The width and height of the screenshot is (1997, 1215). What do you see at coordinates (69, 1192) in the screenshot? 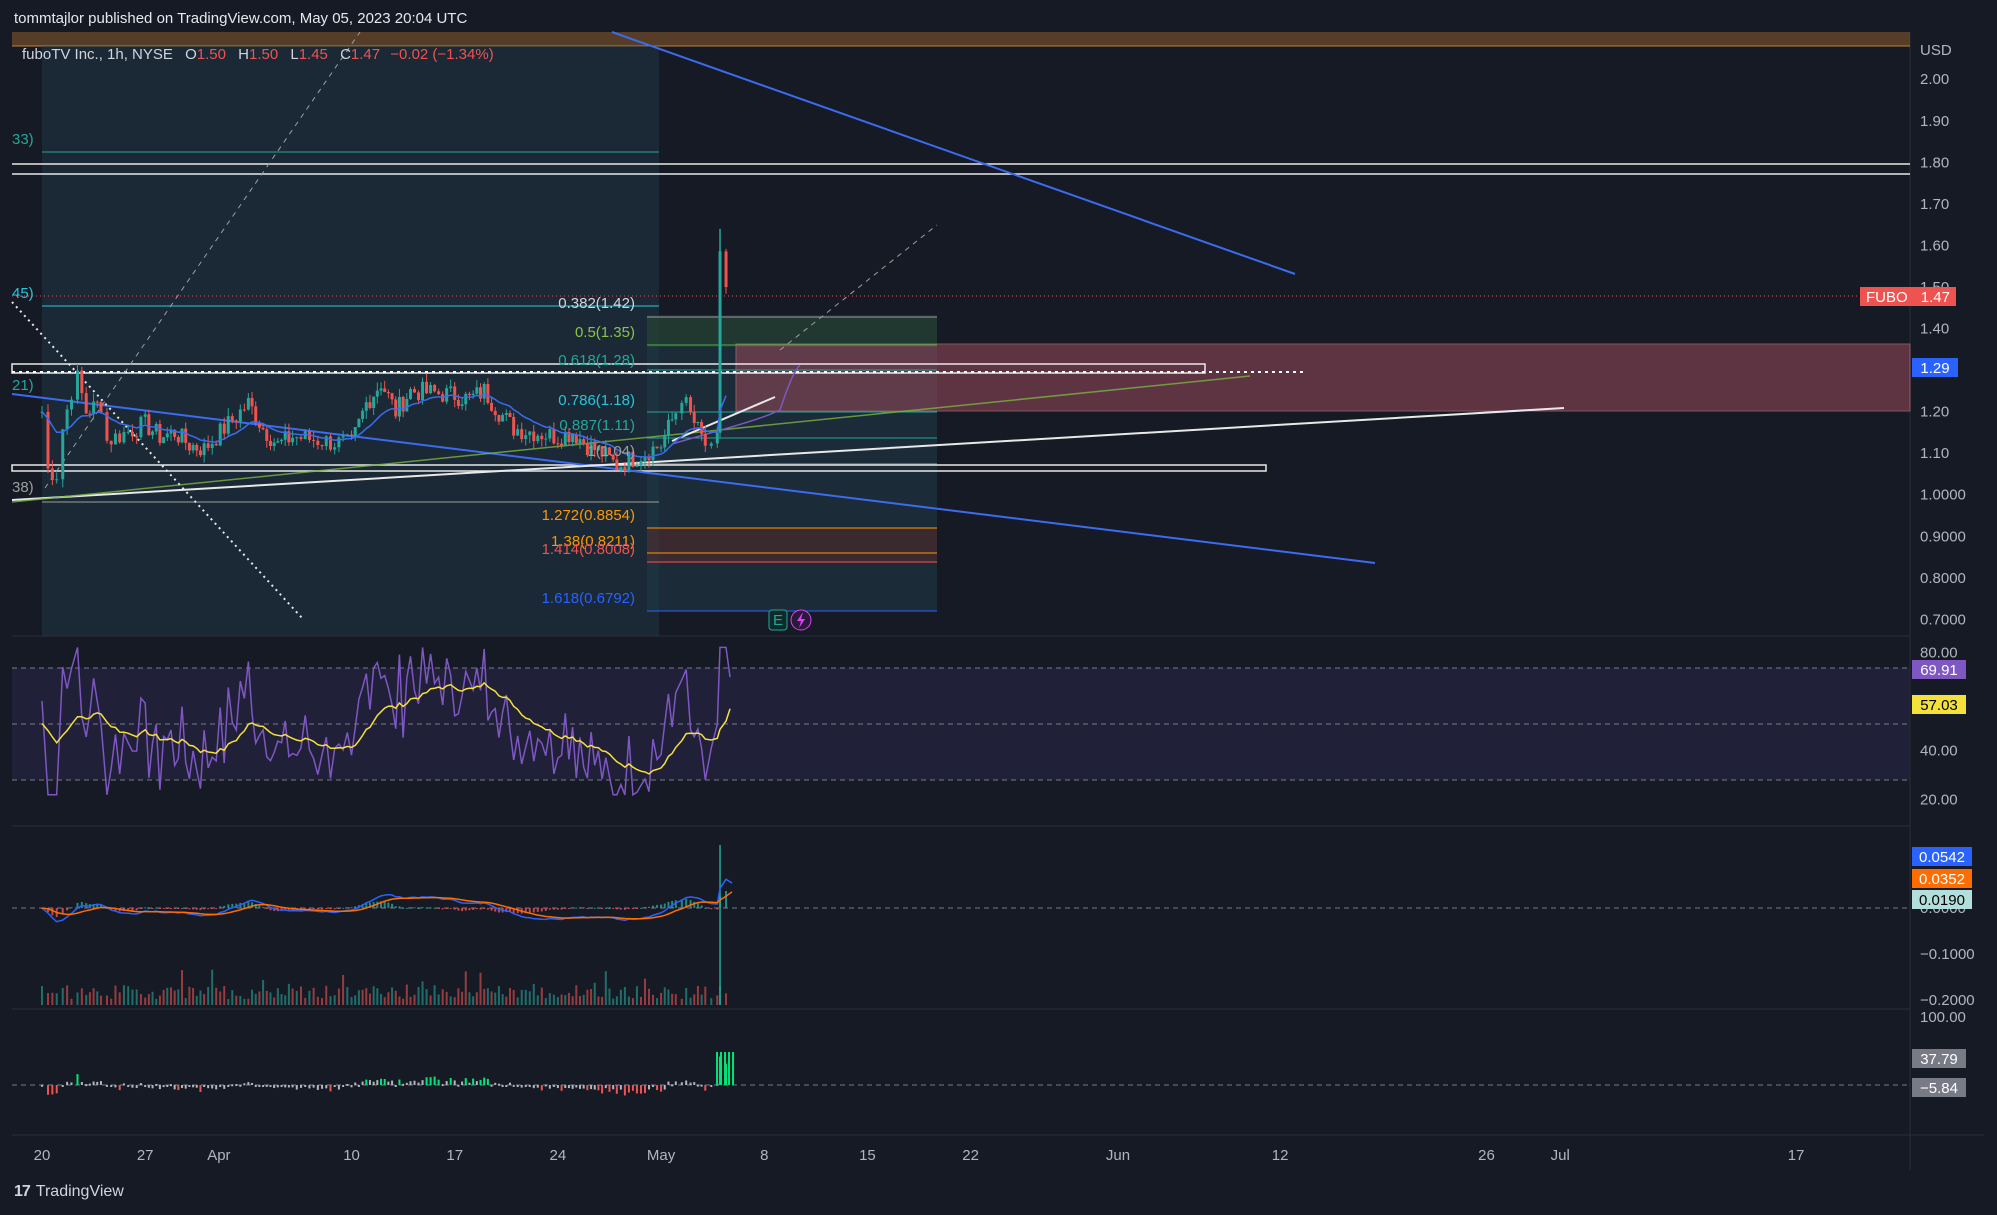
I see `tradingview-logo: 17 TradingView` at bounding box center [69, 1192].